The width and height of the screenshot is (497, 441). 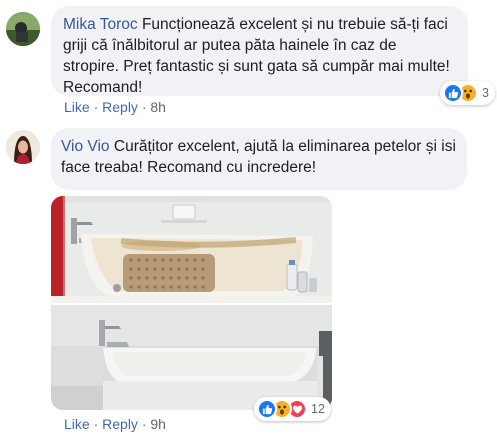 What do you see at coordinates (318, 409) in the screenshot?
I see `reaction-count: 12` at bounding box center [318, 409].